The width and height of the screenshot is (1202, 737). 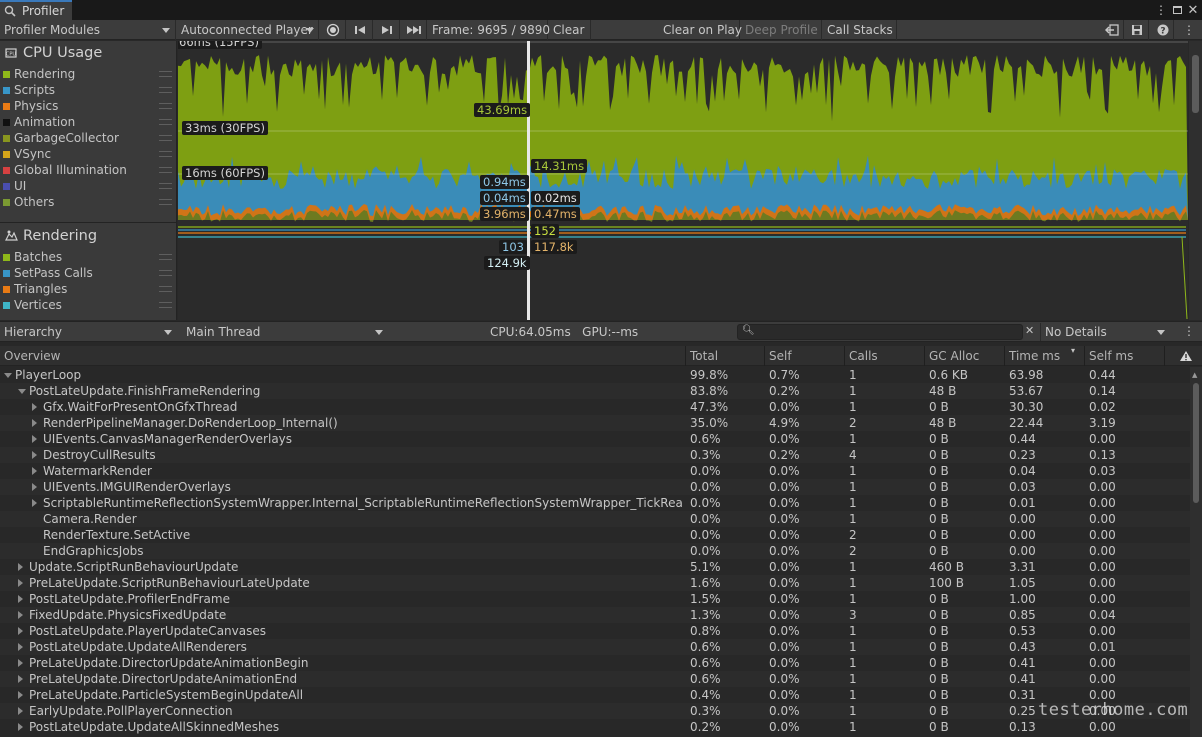 I want to click on clear-on-play-button: Clear on Play, so click(x=700, y=30).